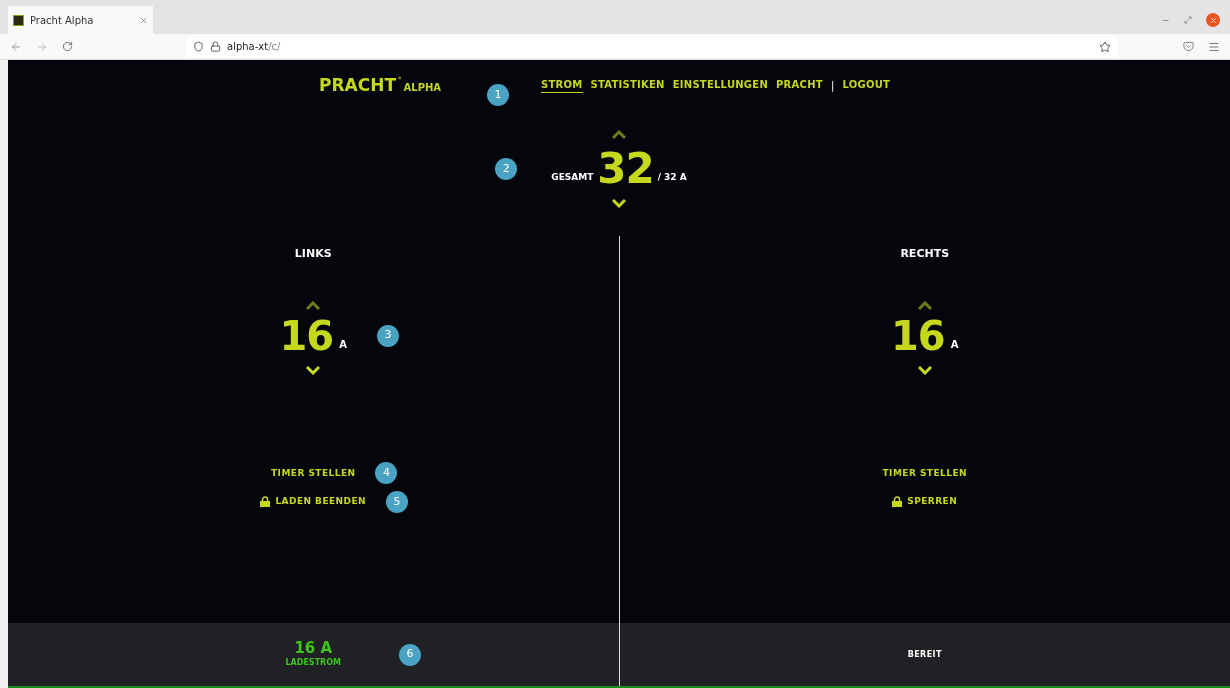 The width and height of the screenshot is (1230, 688). What do you see at coordinates (67, 46) in the screenshot?
I see `reload-icon` at bounding box center [67, 46].